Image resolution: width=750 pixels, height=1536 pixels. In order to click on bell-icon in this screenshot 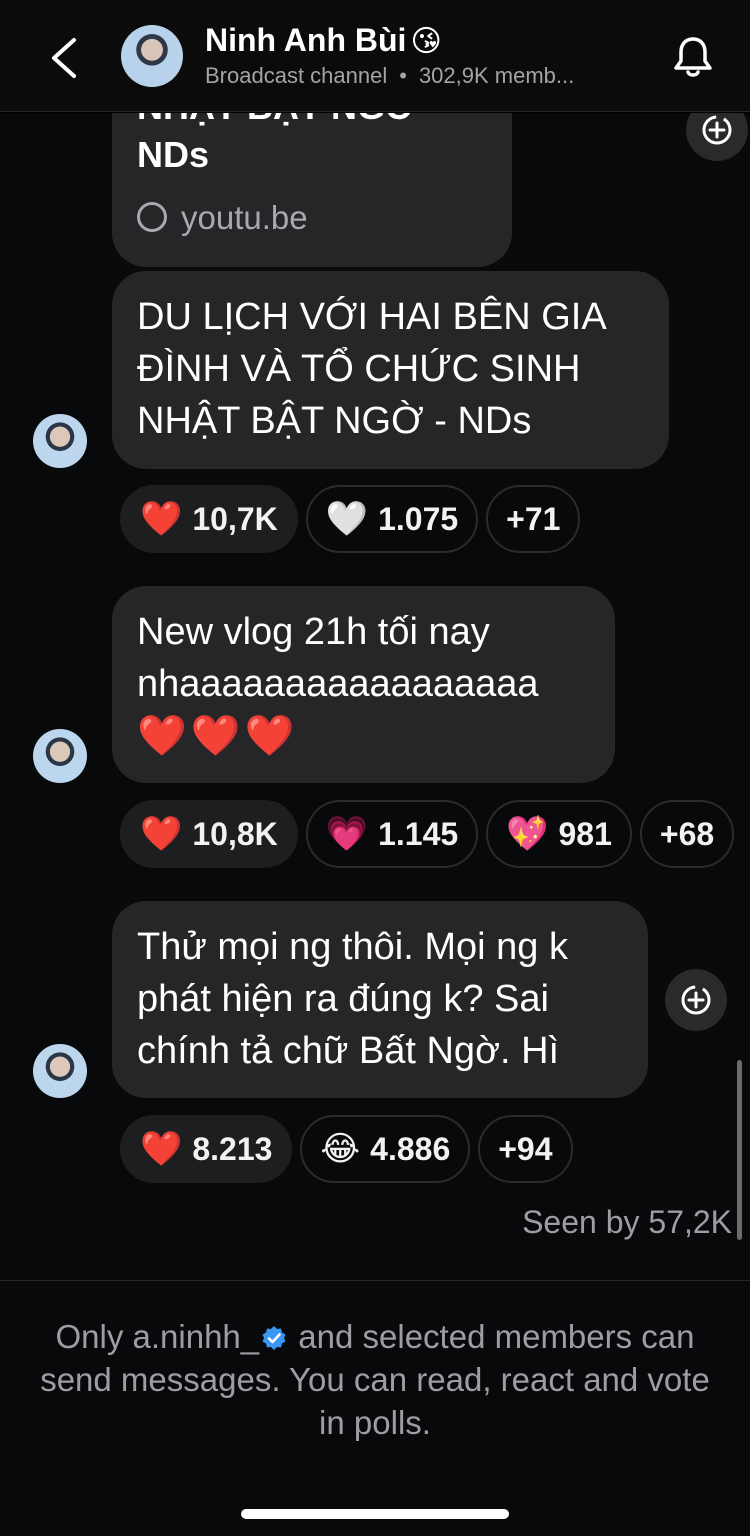, I will do `click(693, 57)`.